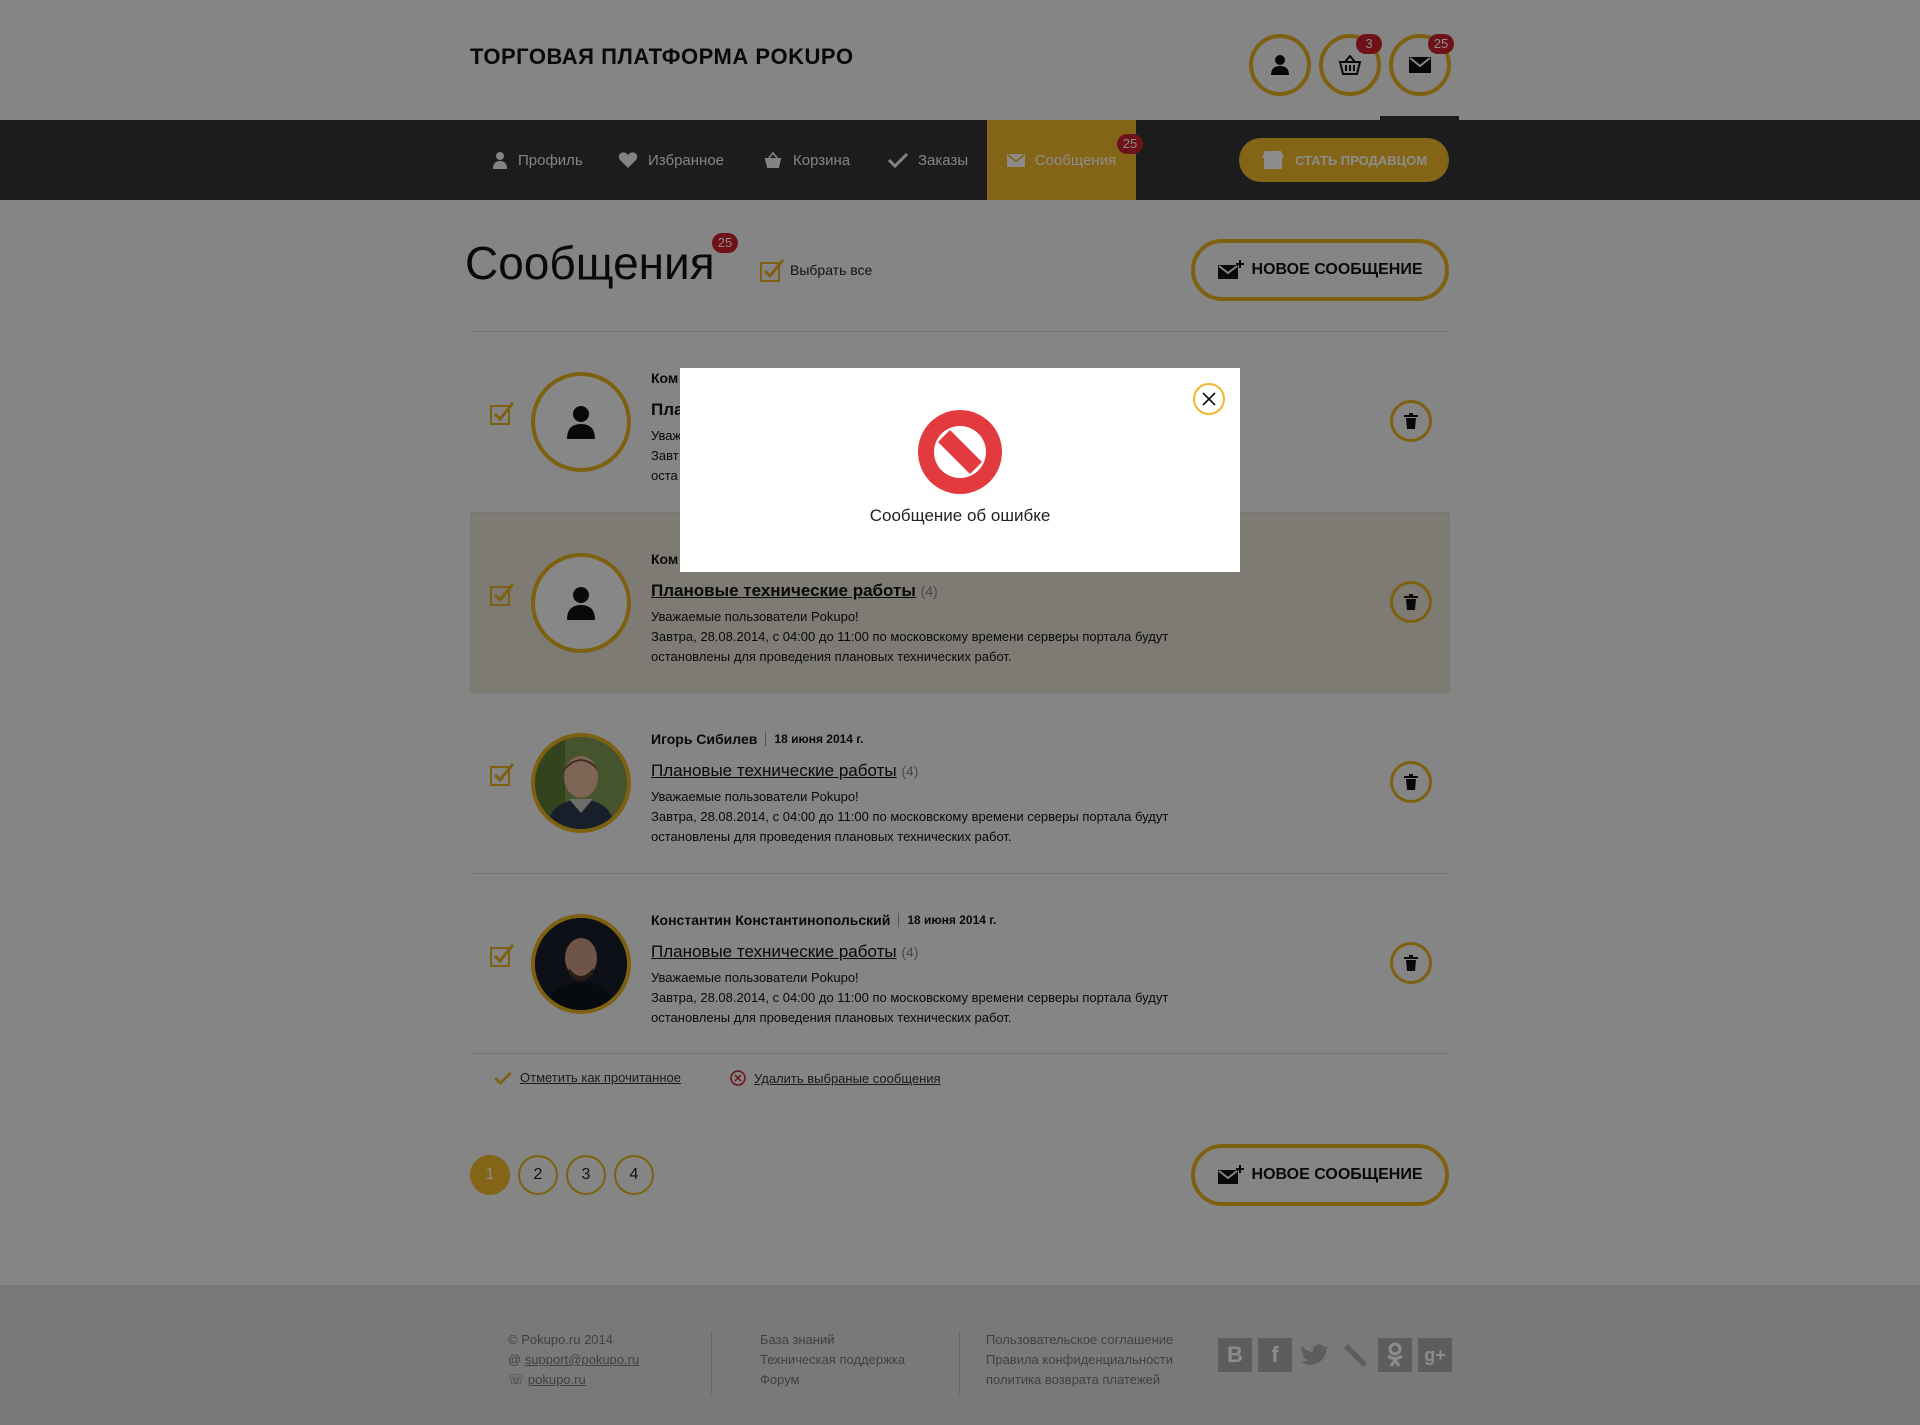  I want to click on modal-close-button, so click(1209, 399).